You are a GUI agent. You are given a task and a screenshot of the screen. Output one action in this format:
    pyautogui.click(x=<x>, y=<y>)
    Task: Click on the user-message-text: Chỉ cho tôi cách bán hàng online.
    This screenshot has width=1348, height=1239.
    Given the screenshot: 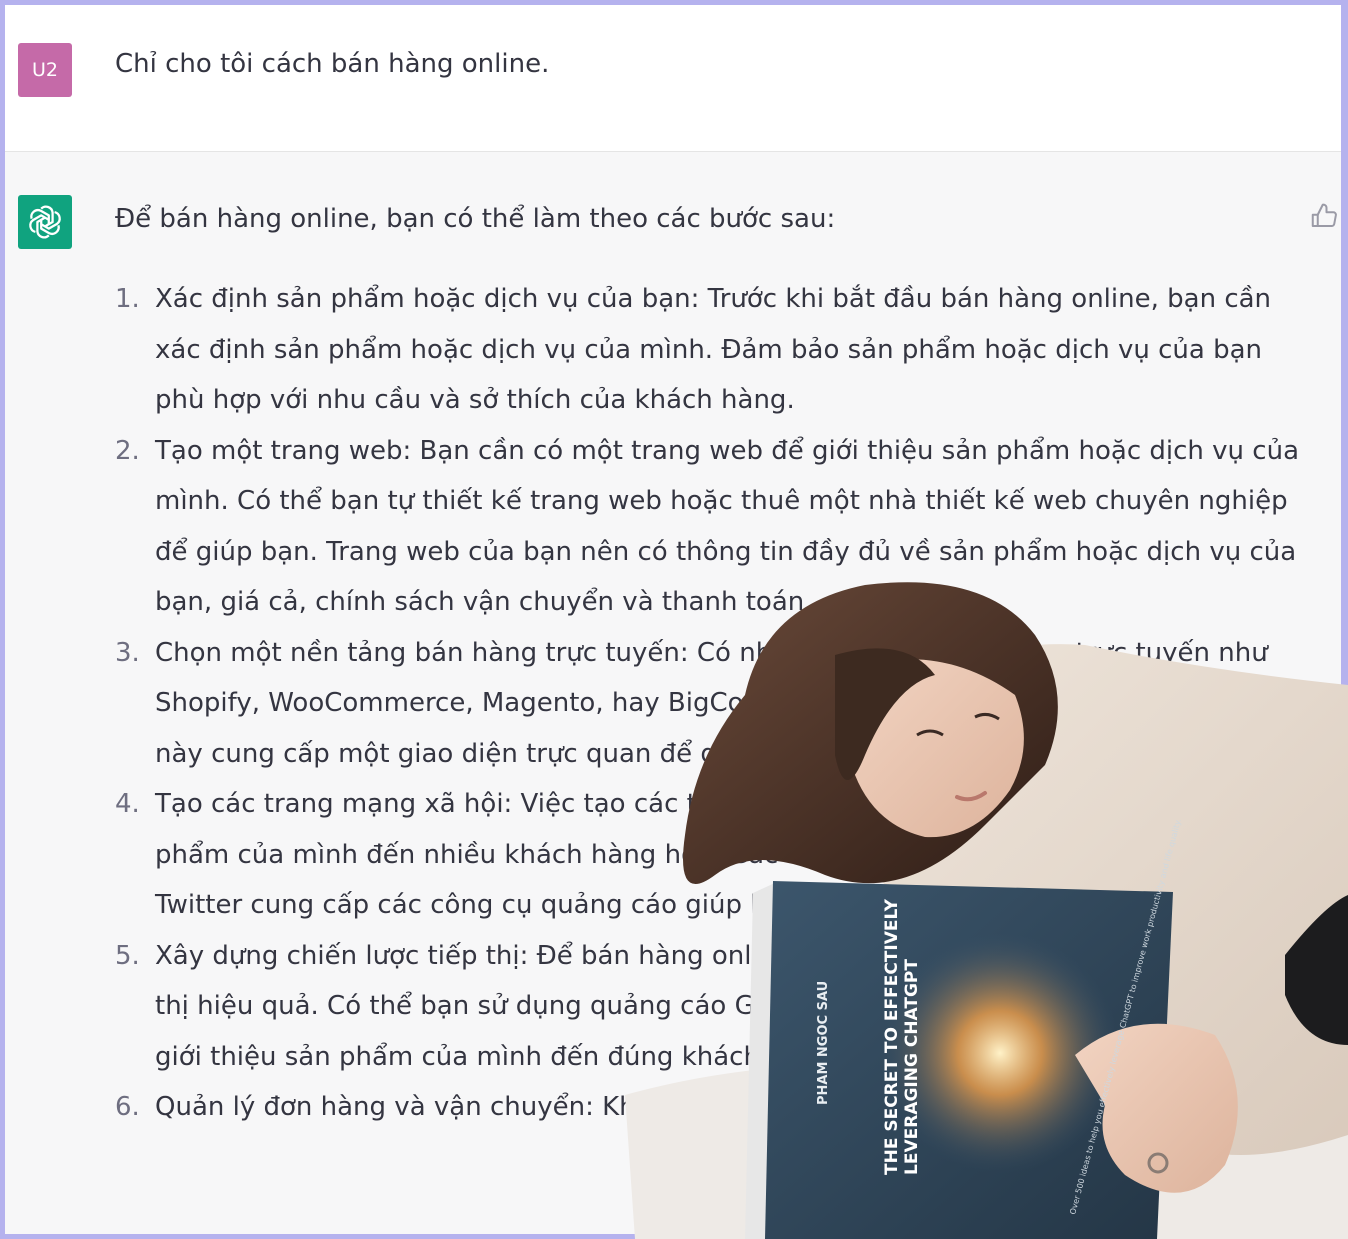 What is the action you would take?
    pyautogui.click(x=332, y=64)
    